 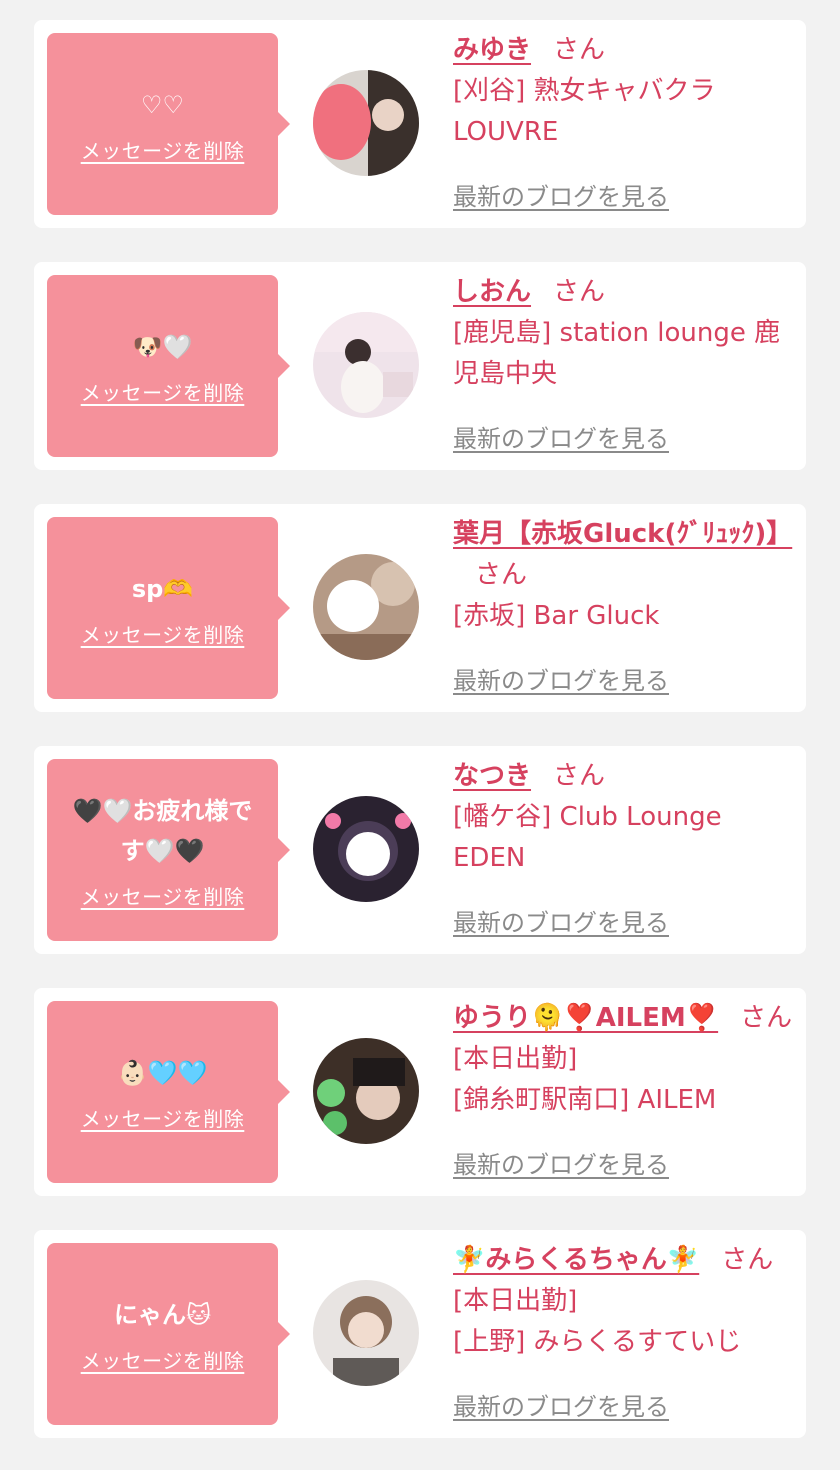 I want to click on message-bubble: ♡♡ メッセージを削除, so click(x=168, y=124).